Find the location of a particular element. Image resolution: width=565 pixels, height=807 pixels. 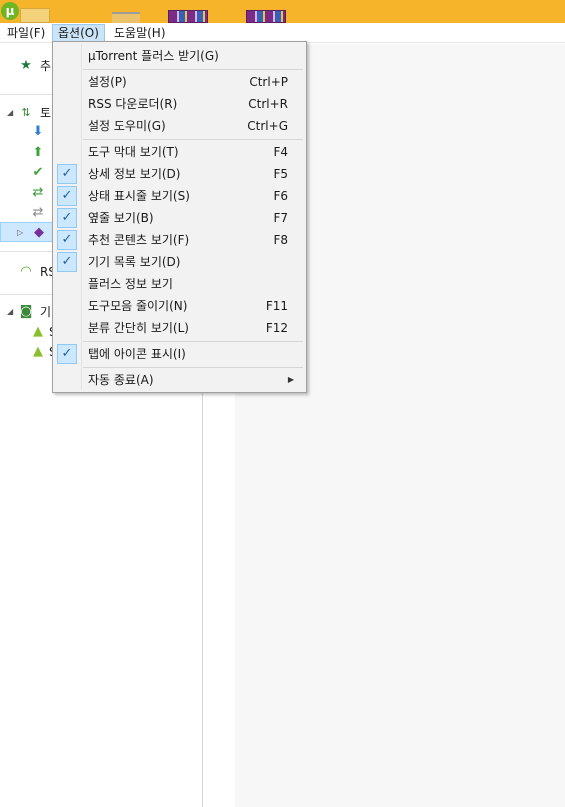

menu-item-shortcut: F8 is located at coordinates (280, 240).